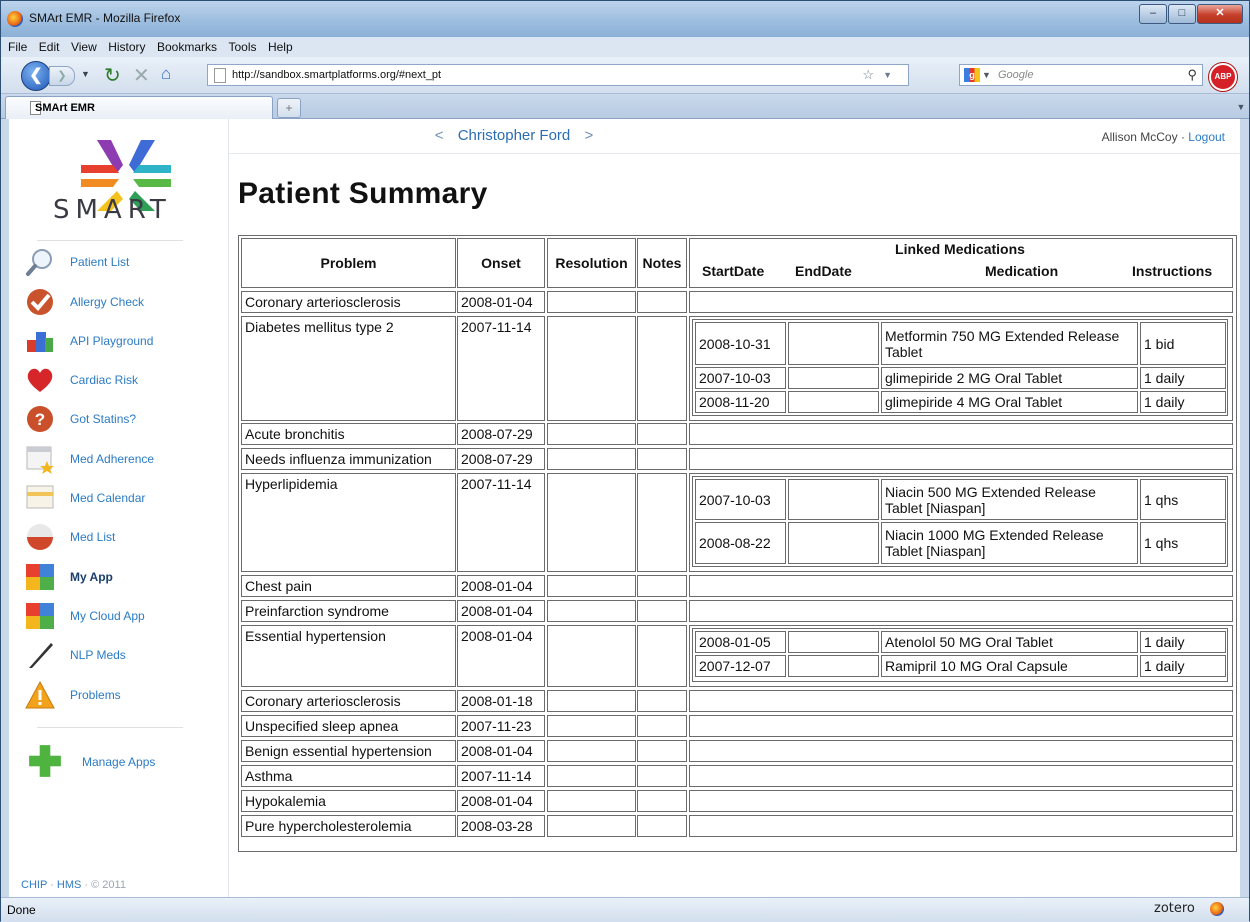 This screenshot has width=1250, height=922. Describe the element at coordinates (45, 761) in the screenshot. I see `plus-icon` at that location.